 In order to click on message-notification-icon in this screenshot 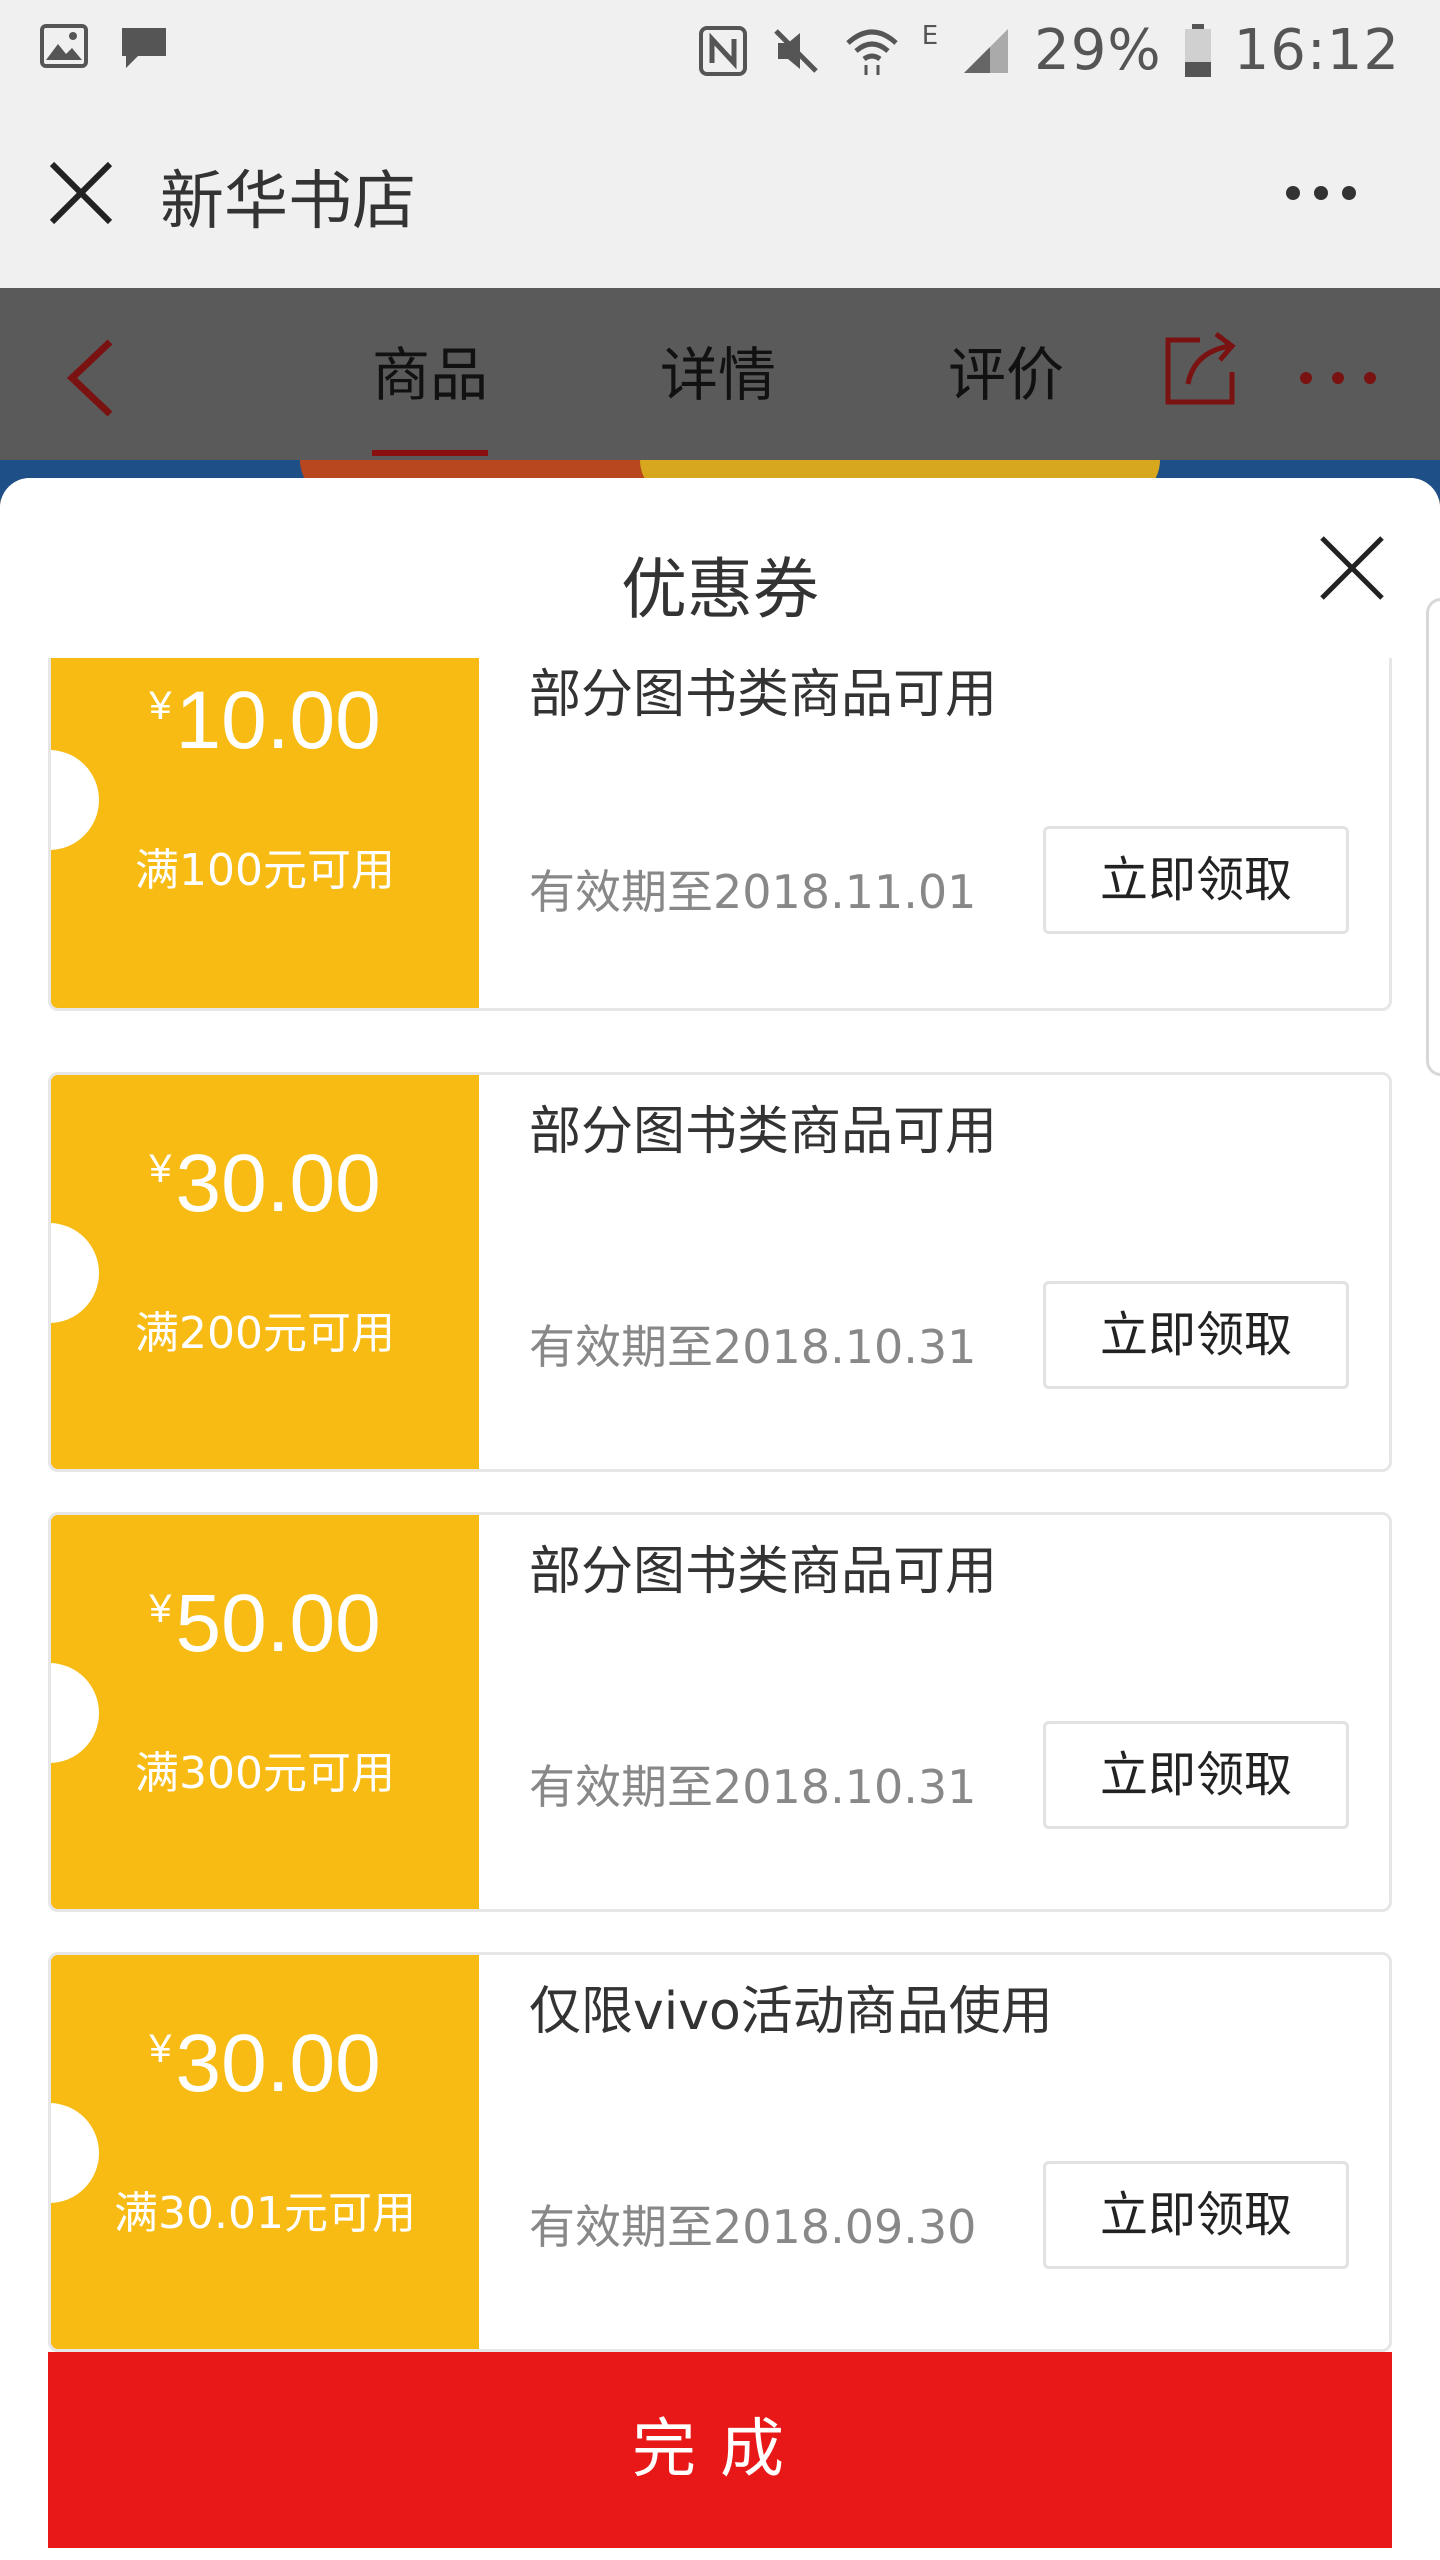, I will do `click(144, 48)`.